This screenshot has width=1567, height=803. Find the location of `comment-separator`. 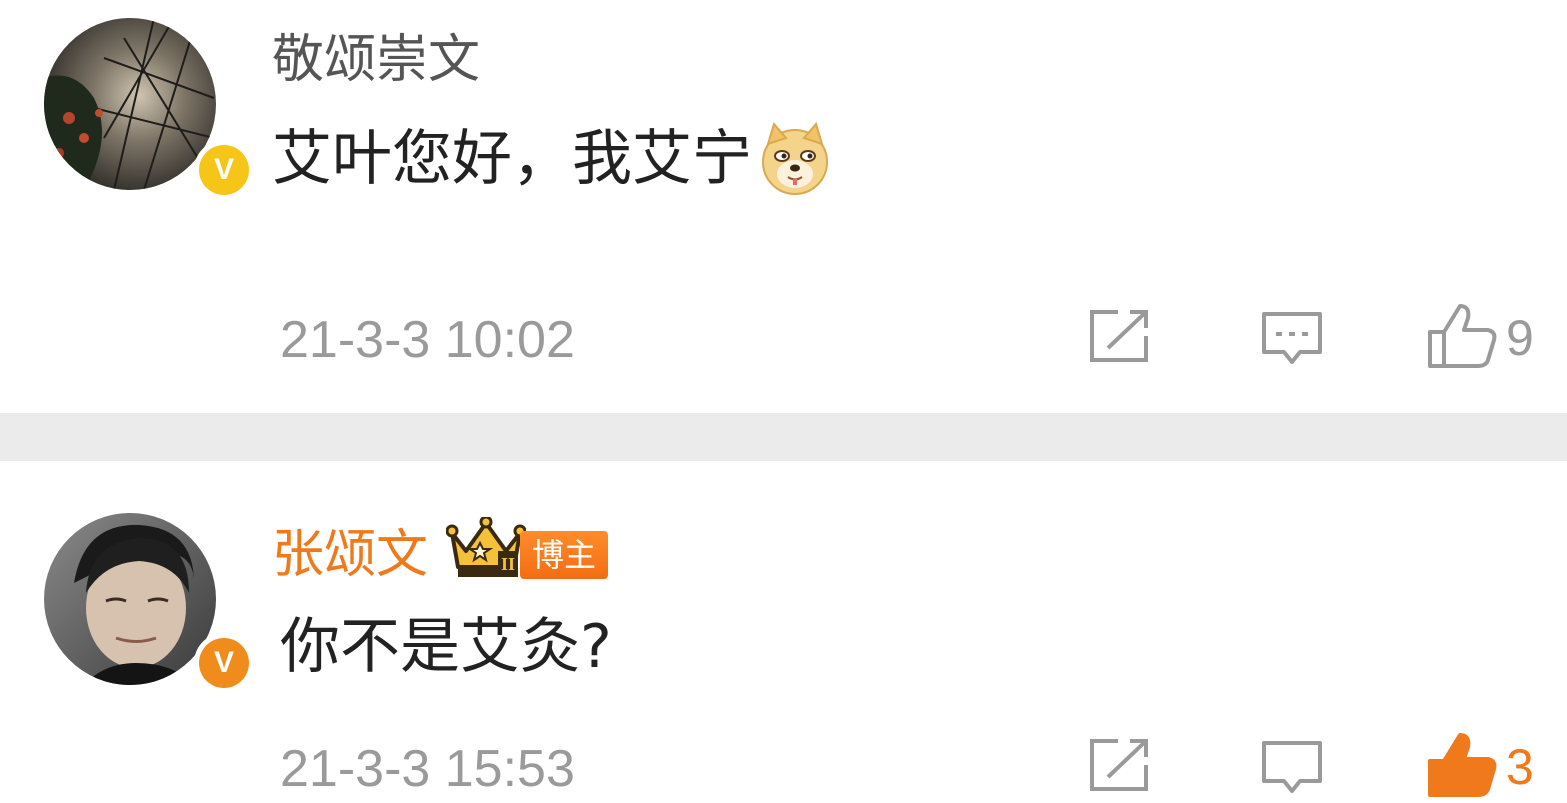

comment-separator is located at coordinates (783, 437).